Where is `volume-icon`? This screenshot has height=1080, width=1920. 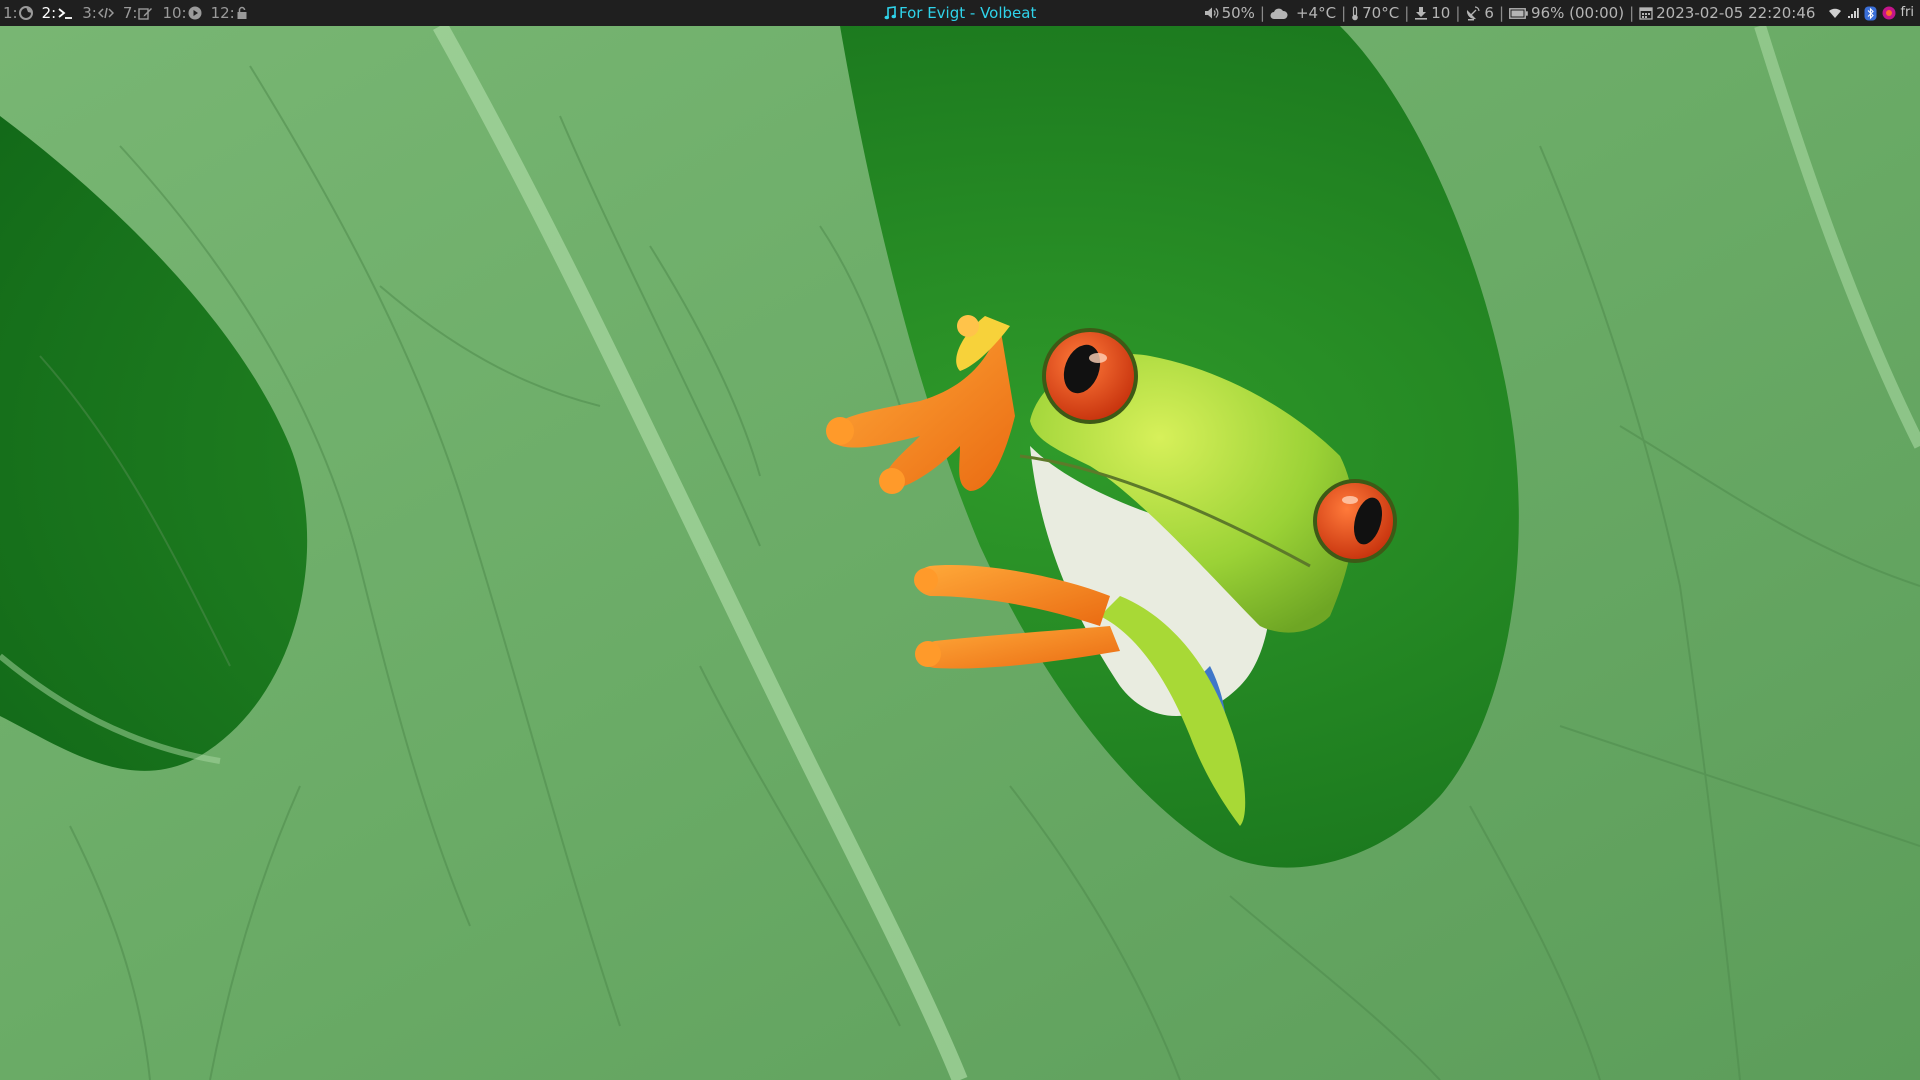
volume-icon is located at coordinates (1211, 13).